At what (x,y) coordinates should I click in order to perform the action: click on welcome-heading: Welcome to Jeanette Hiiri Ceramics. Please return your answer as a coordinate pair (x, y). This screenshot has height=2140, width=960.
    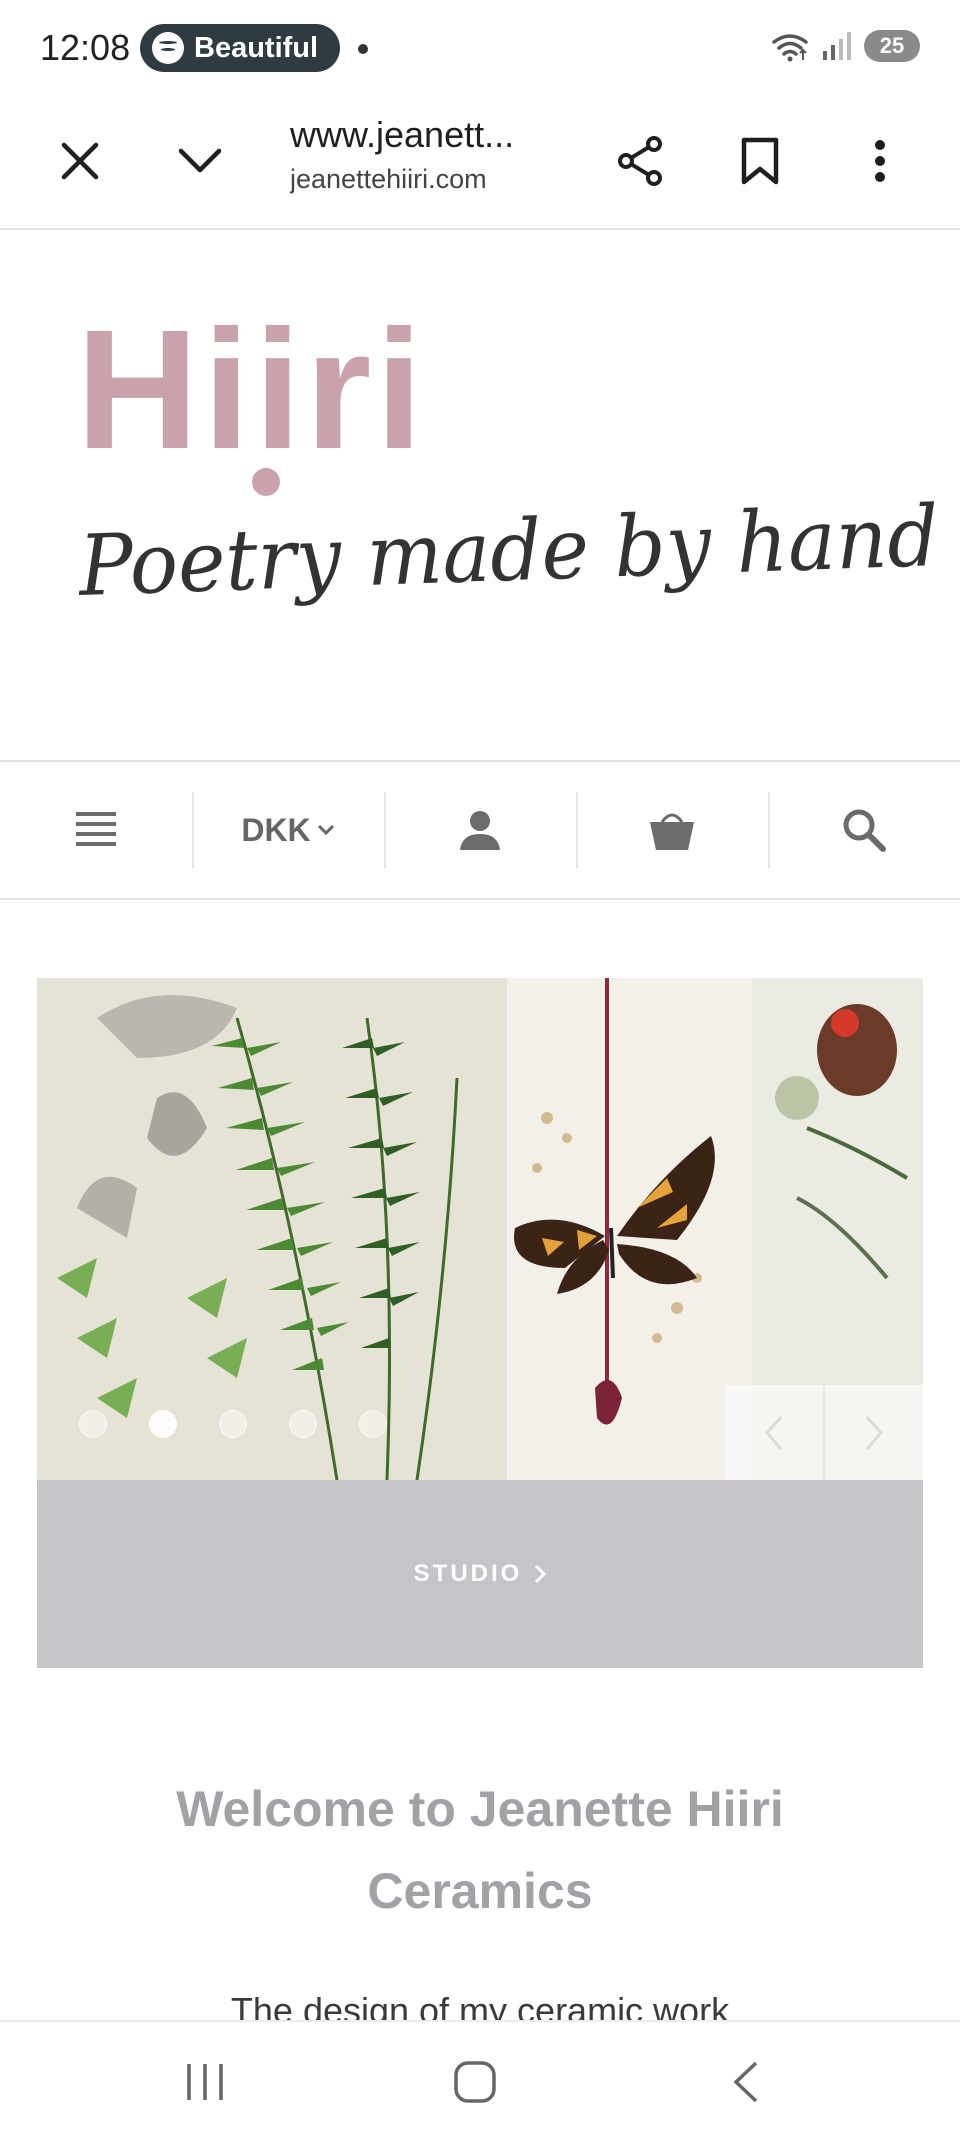
    Looking at the image, I should click on (480, 1850).